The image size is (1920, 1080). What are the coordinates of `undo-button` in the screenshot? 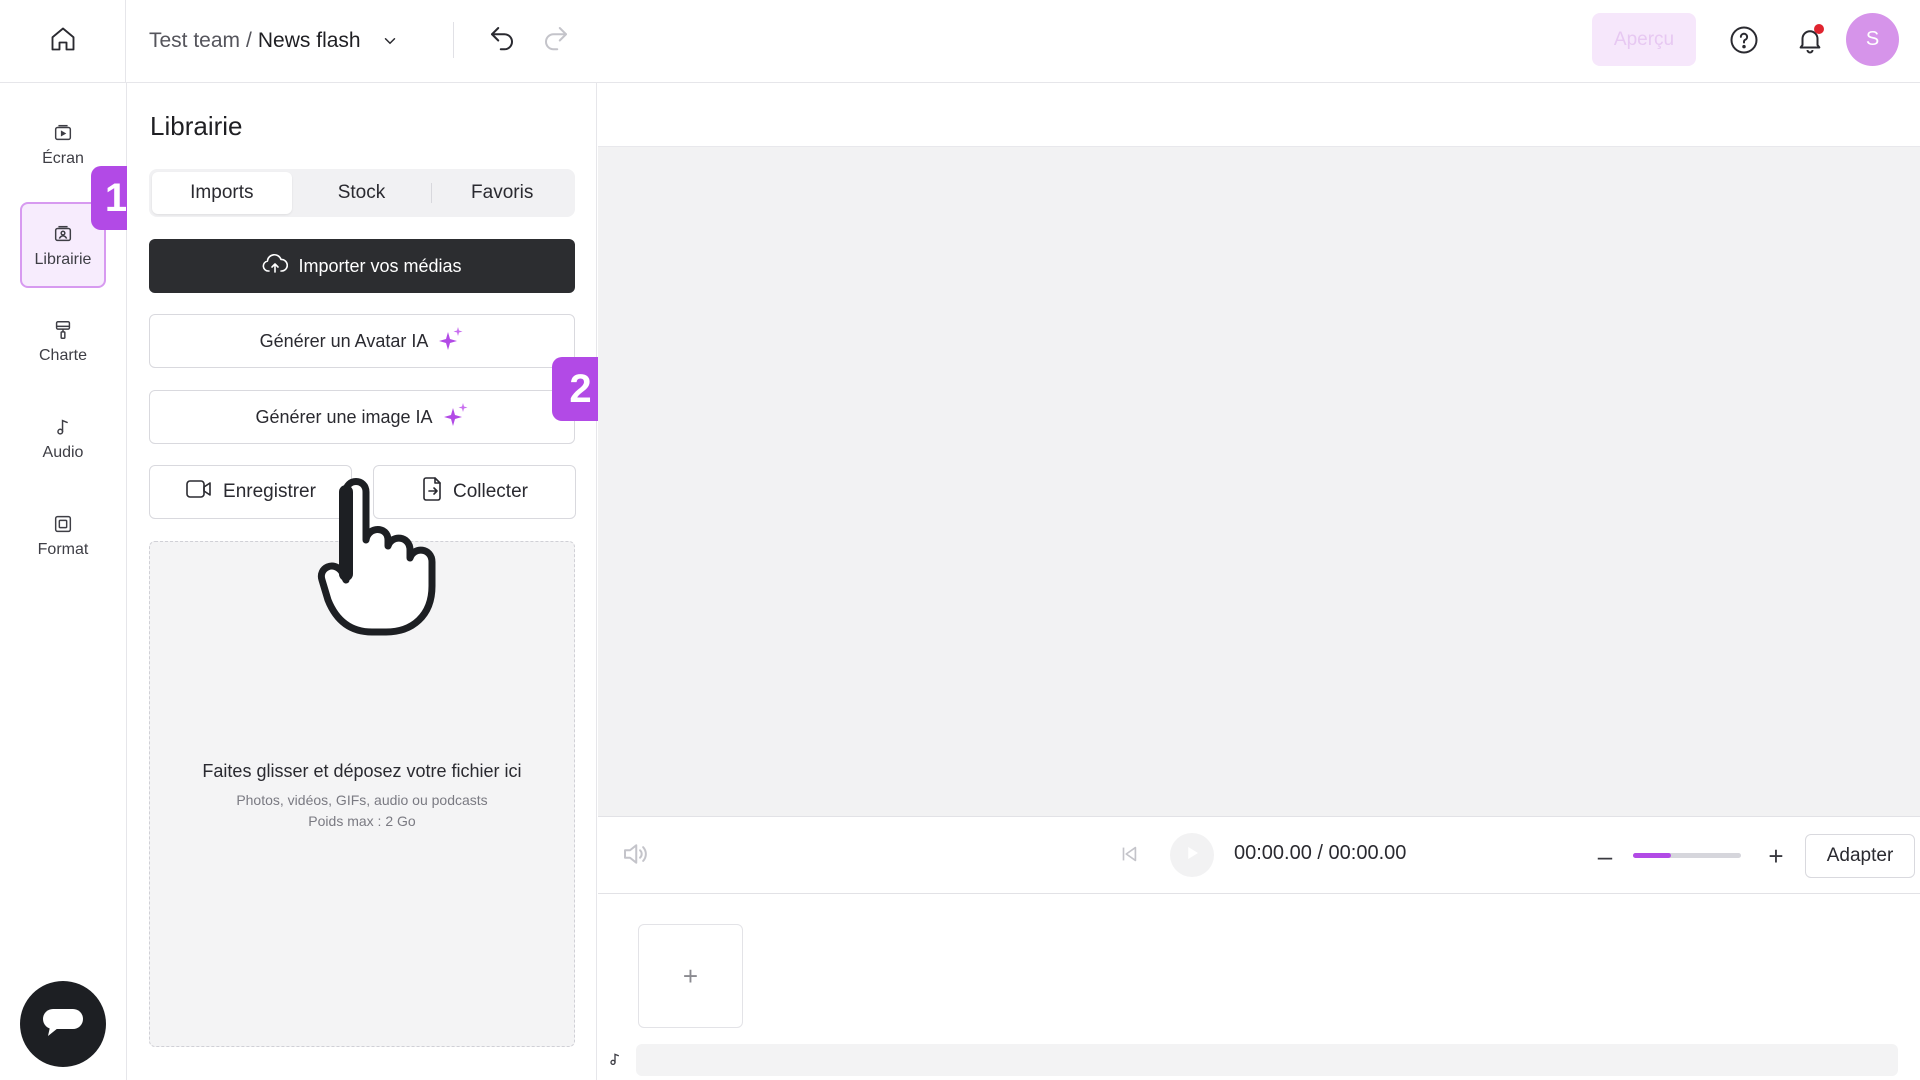 It's located at (502, 40).